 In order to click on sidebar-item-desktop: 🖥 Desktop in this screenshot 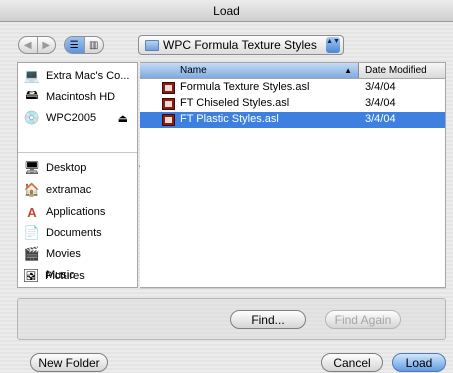, I will do `click(80, 168)`.